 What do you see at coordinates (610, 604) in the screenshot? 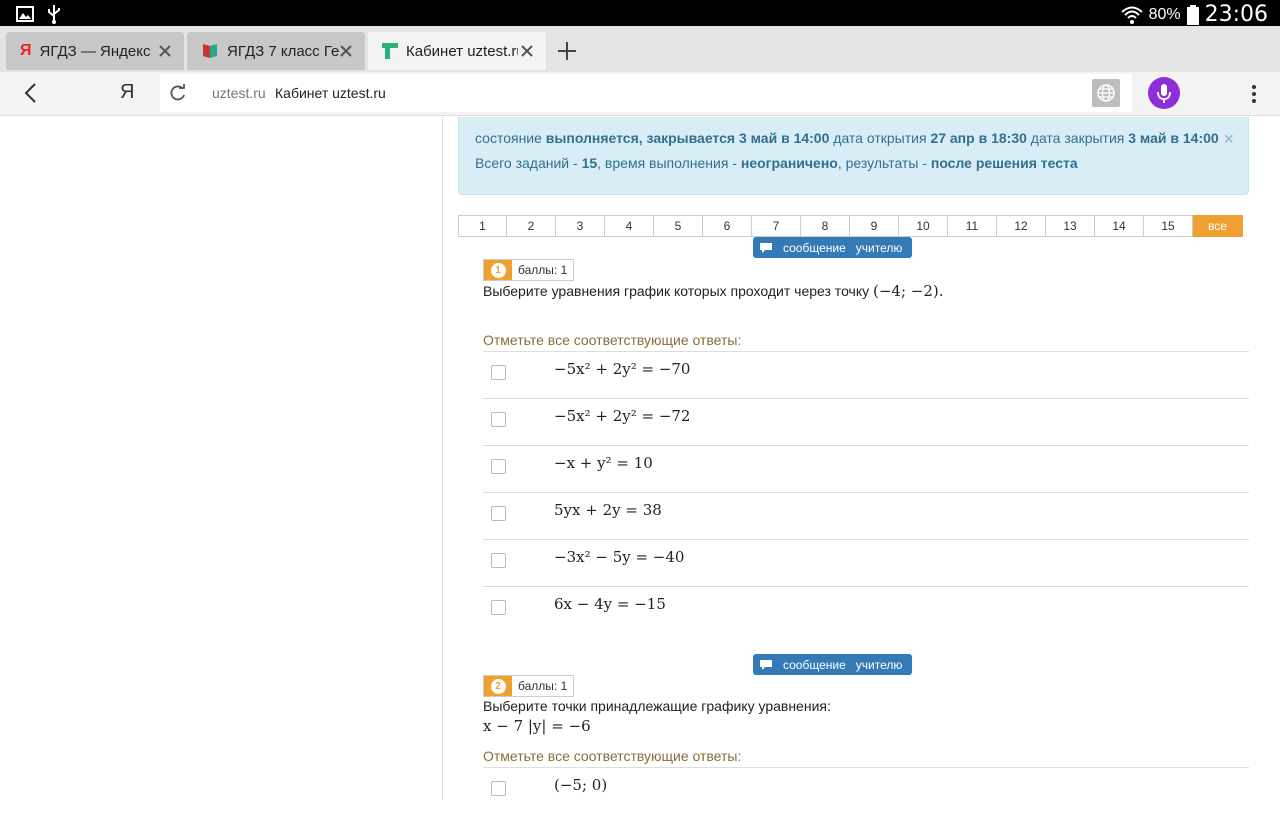
I see `answer-formula: 6x − 4y = −15` at bounding box center [610, 604].